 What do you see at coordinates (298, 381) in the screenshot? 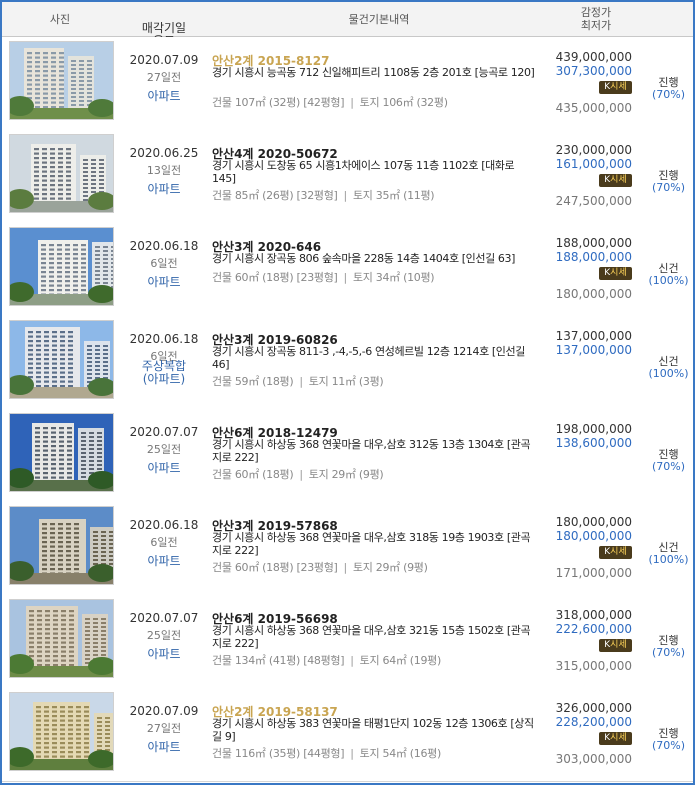
I see `area-info: 건물 59㎡ (18평) | 토지 11㎡ (3평)` at bounding box center [298, 381].